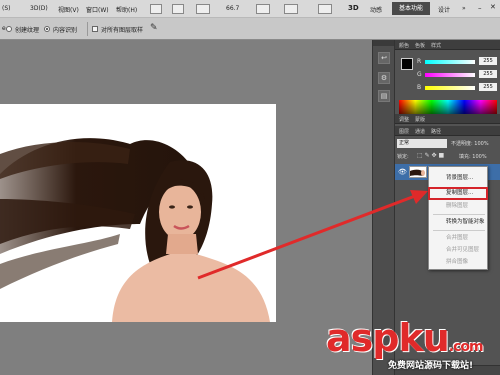 Image resolution: width=500 pixels, height=375 pixels. I want to click on watermark-logo: aspku.com, so click(405, 338).